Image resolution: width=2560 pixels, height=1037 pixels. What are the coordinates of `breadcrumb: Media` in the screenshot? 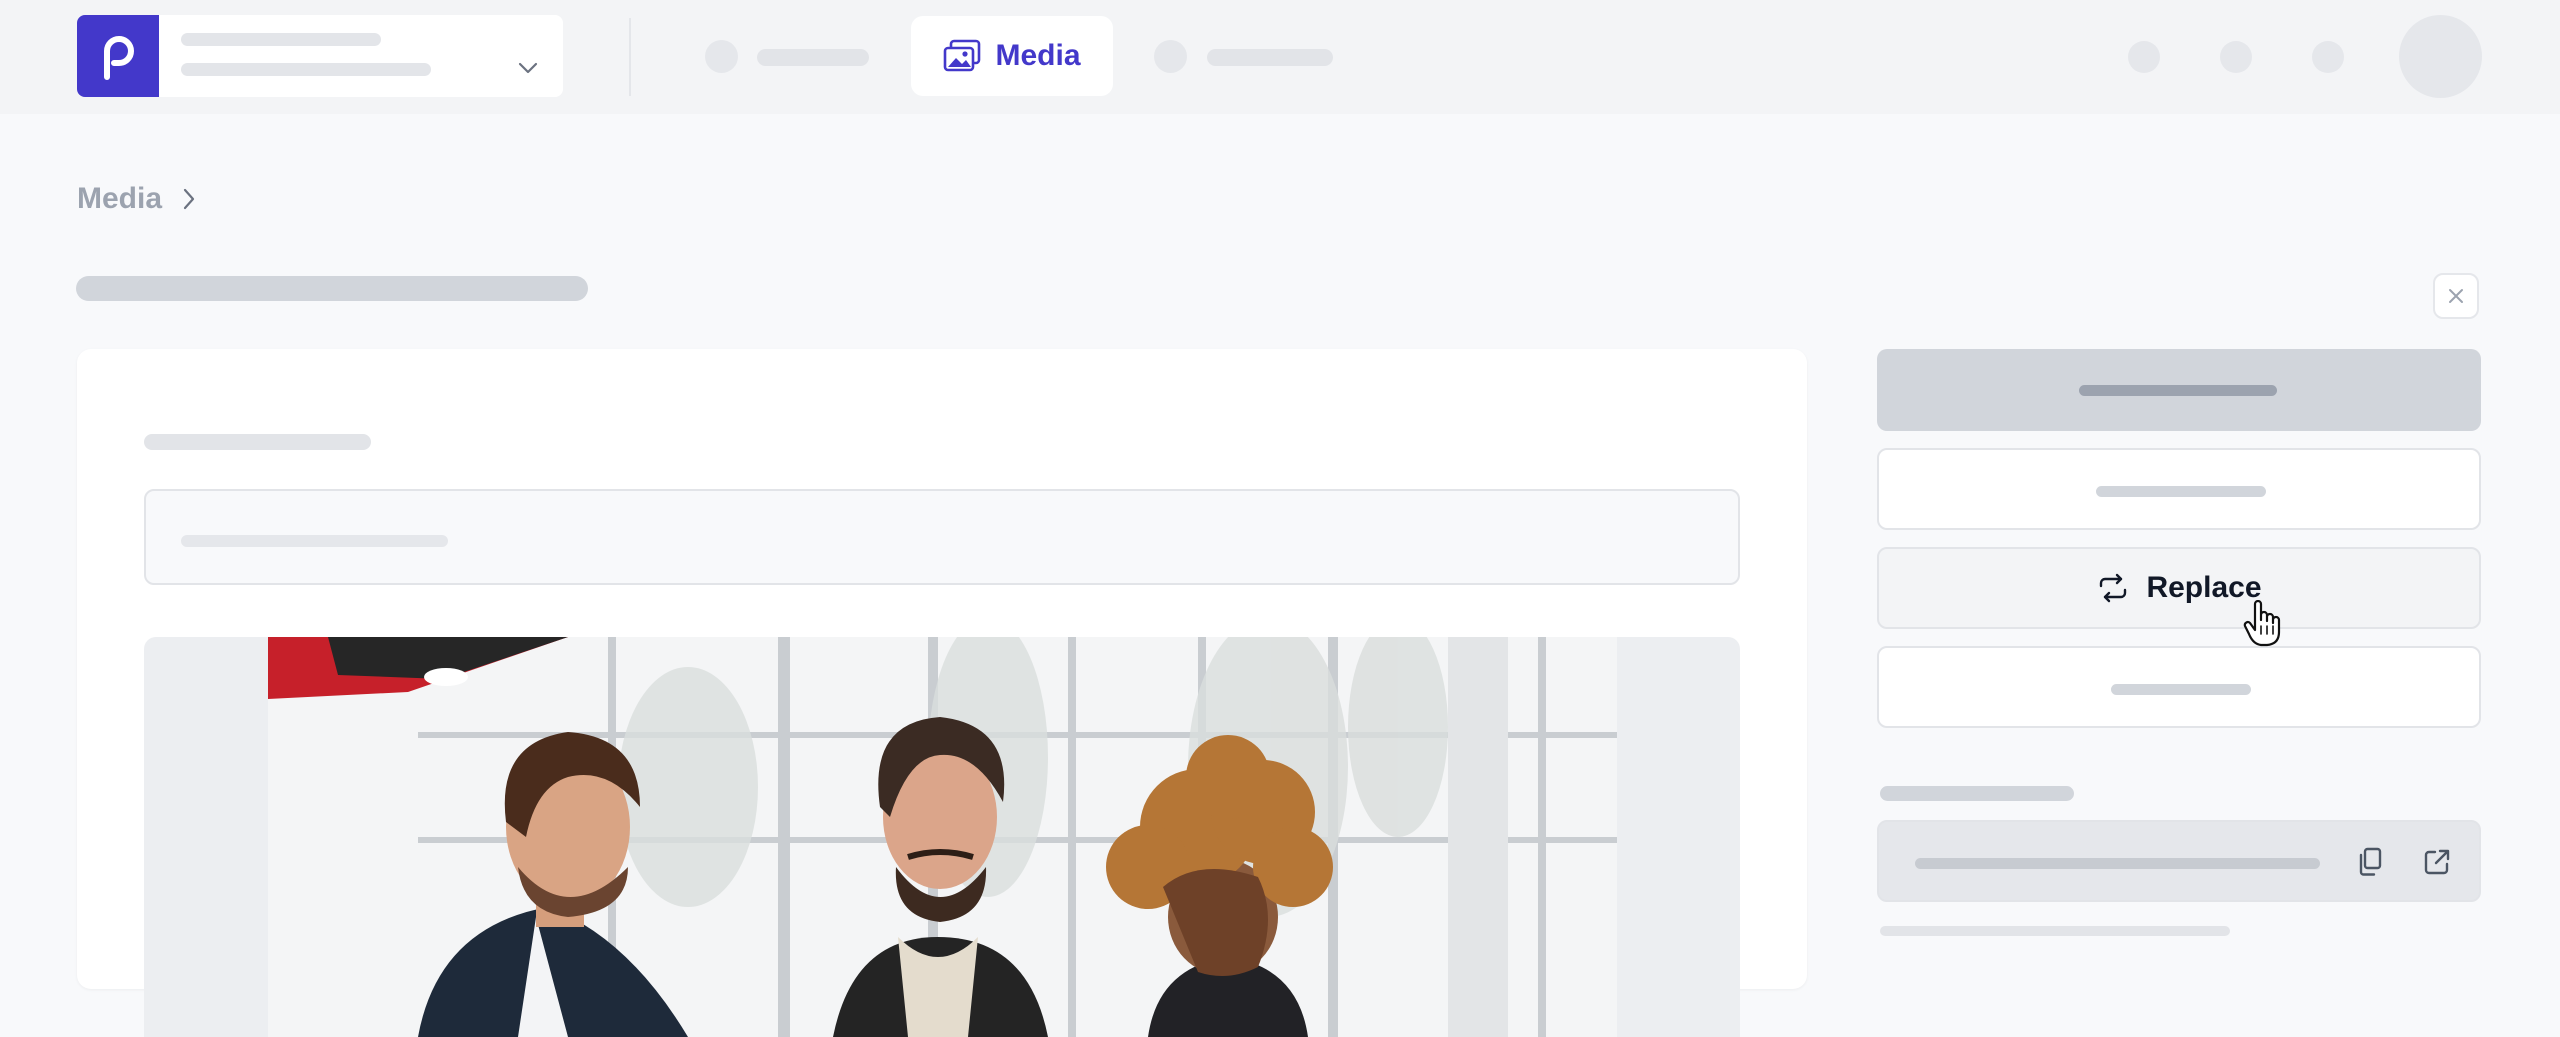 It's located at (136, 199).